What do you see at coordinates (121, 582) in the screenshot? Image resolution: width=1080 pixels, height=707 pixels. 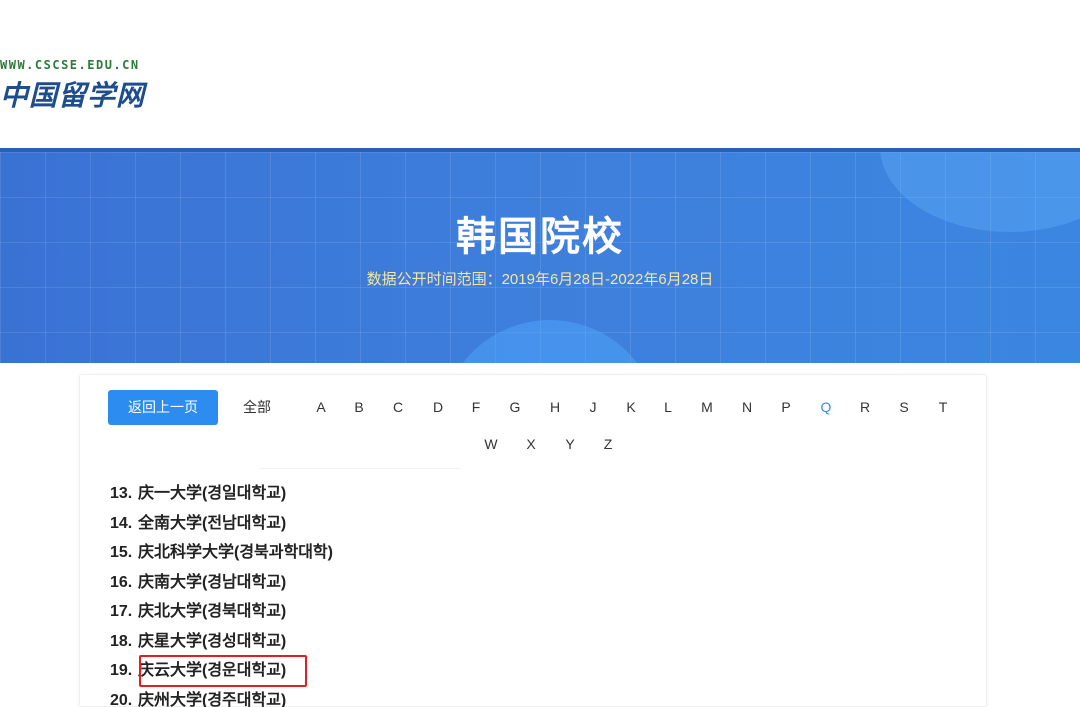 I see `school-number: 16.` at bounding box center [121, 582].